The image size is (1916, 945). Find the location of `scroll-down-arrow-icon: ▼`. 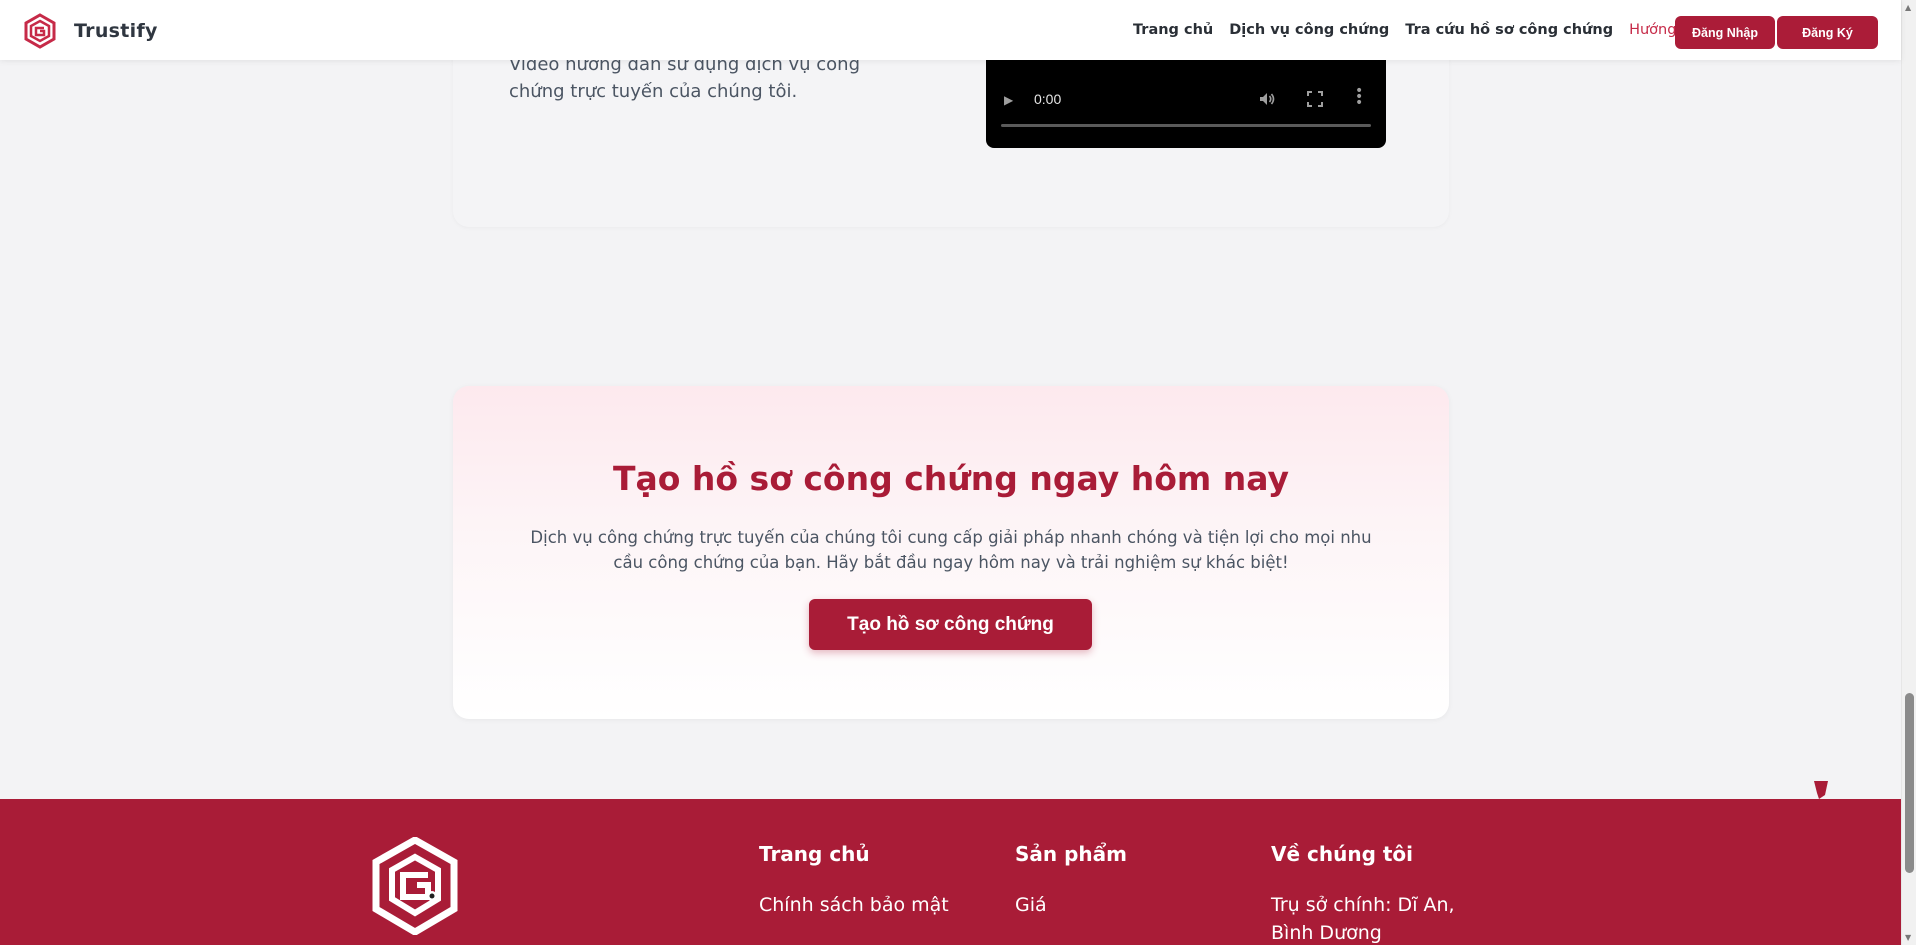

scroll-down-arrow-icon: ▼ is located at coordinates (1908, 937).